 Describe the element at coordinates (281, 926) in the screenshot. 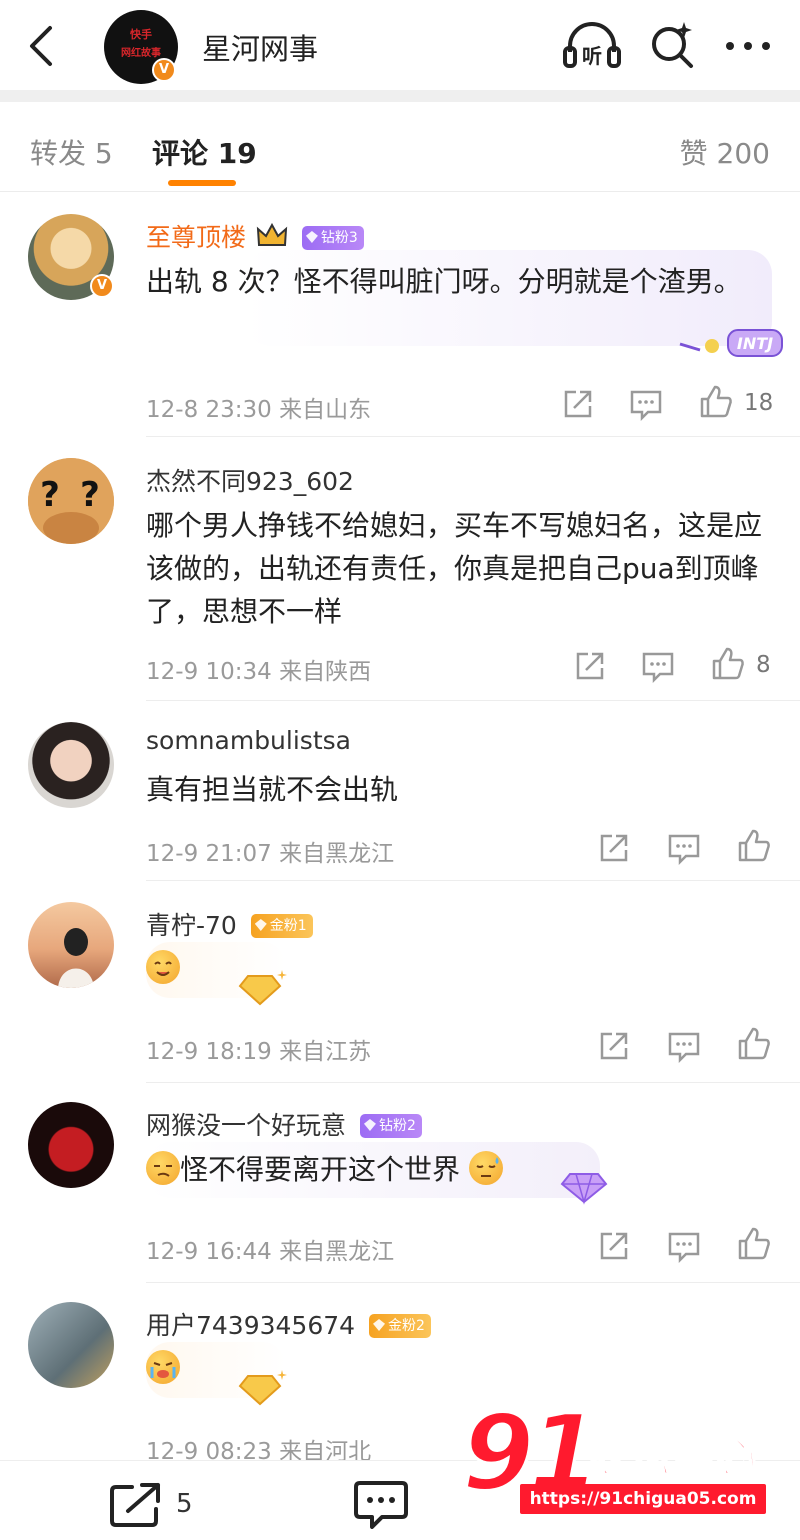

I see `fan-level-badge: 金粉1` at that location.